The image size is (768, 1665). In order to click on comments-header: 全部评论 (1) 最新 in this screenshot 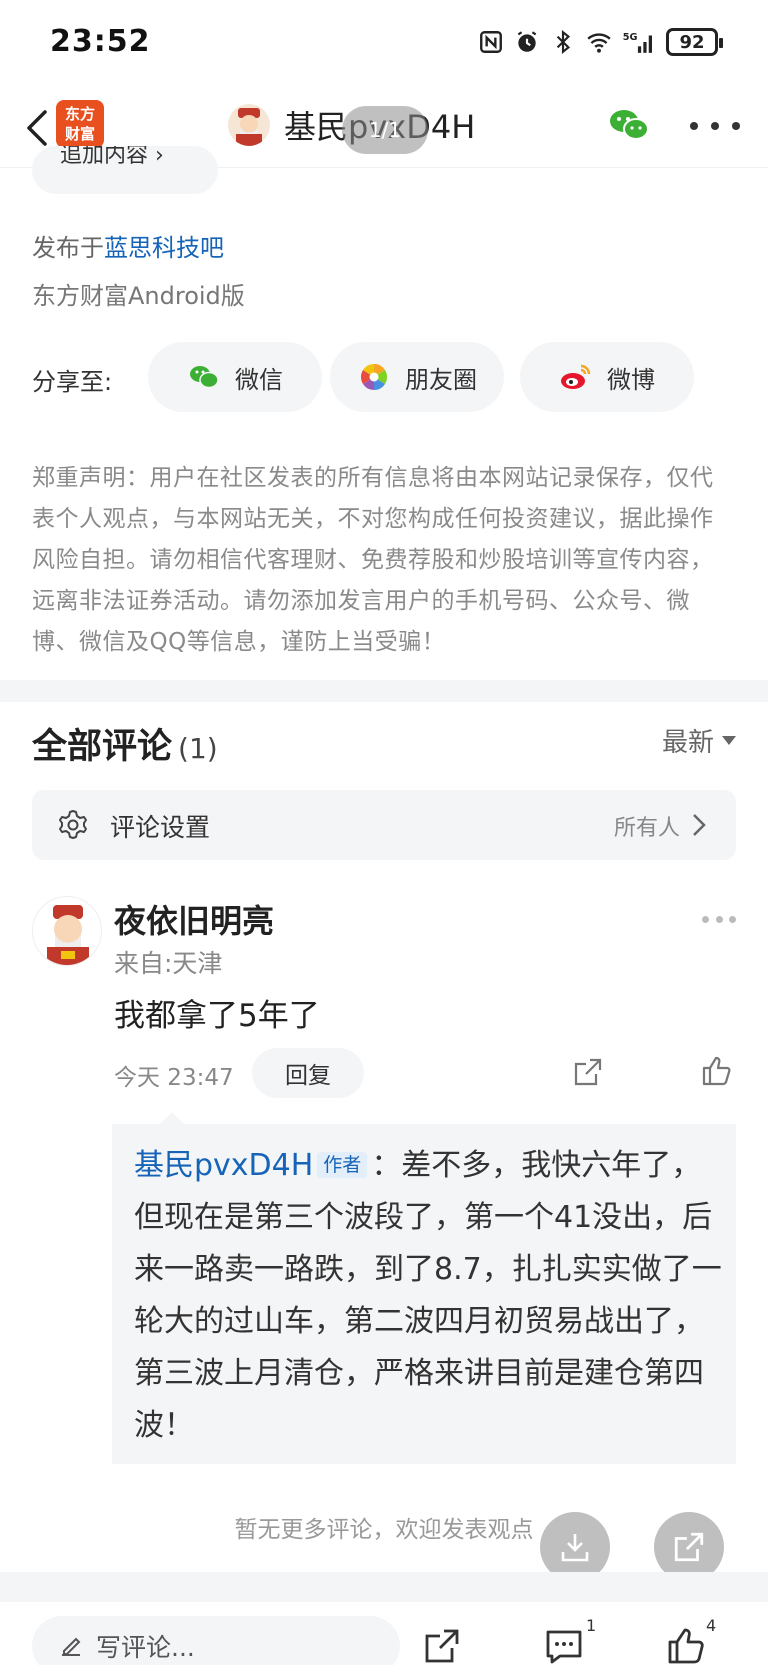, I will do `click(384, 743)`.